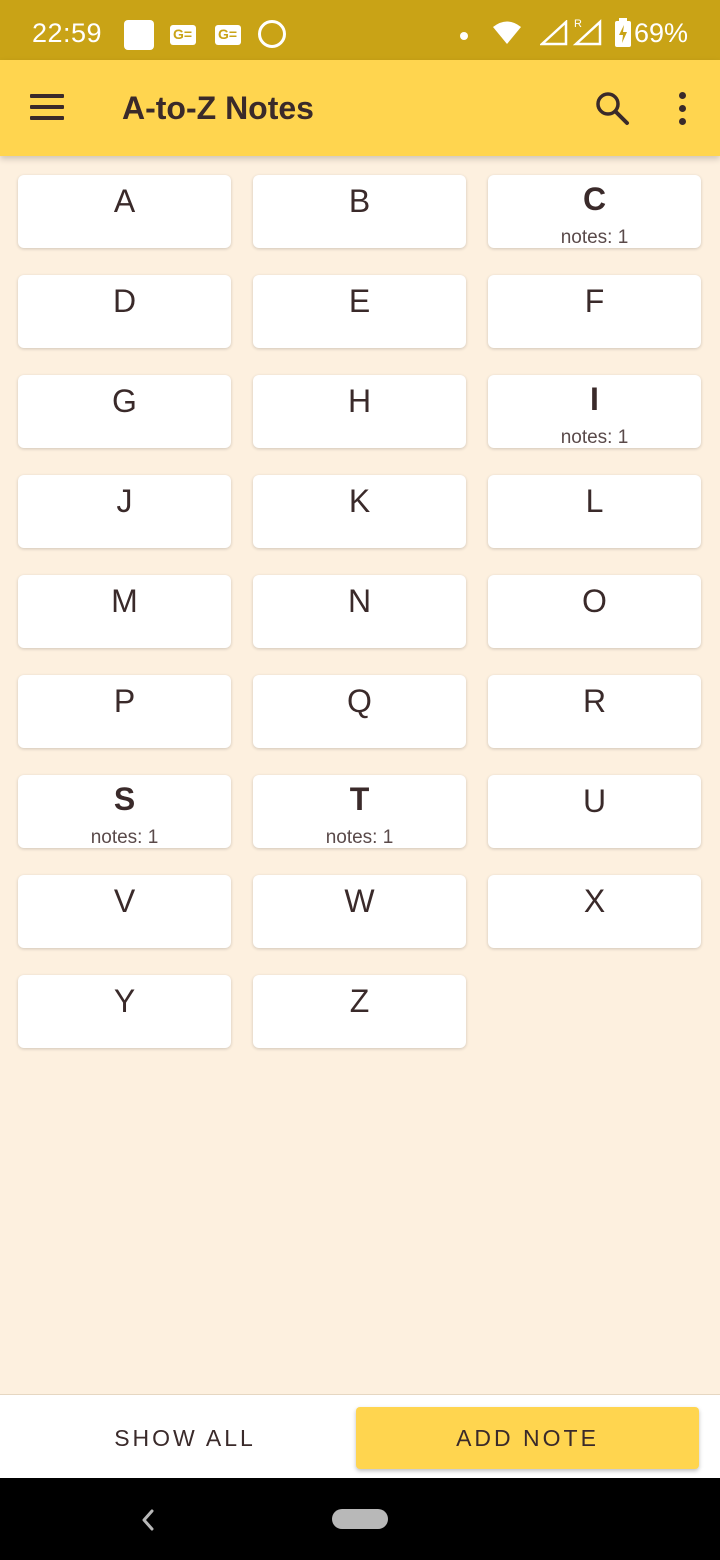  I want to click on letter-tile: D, so click(124, 311).